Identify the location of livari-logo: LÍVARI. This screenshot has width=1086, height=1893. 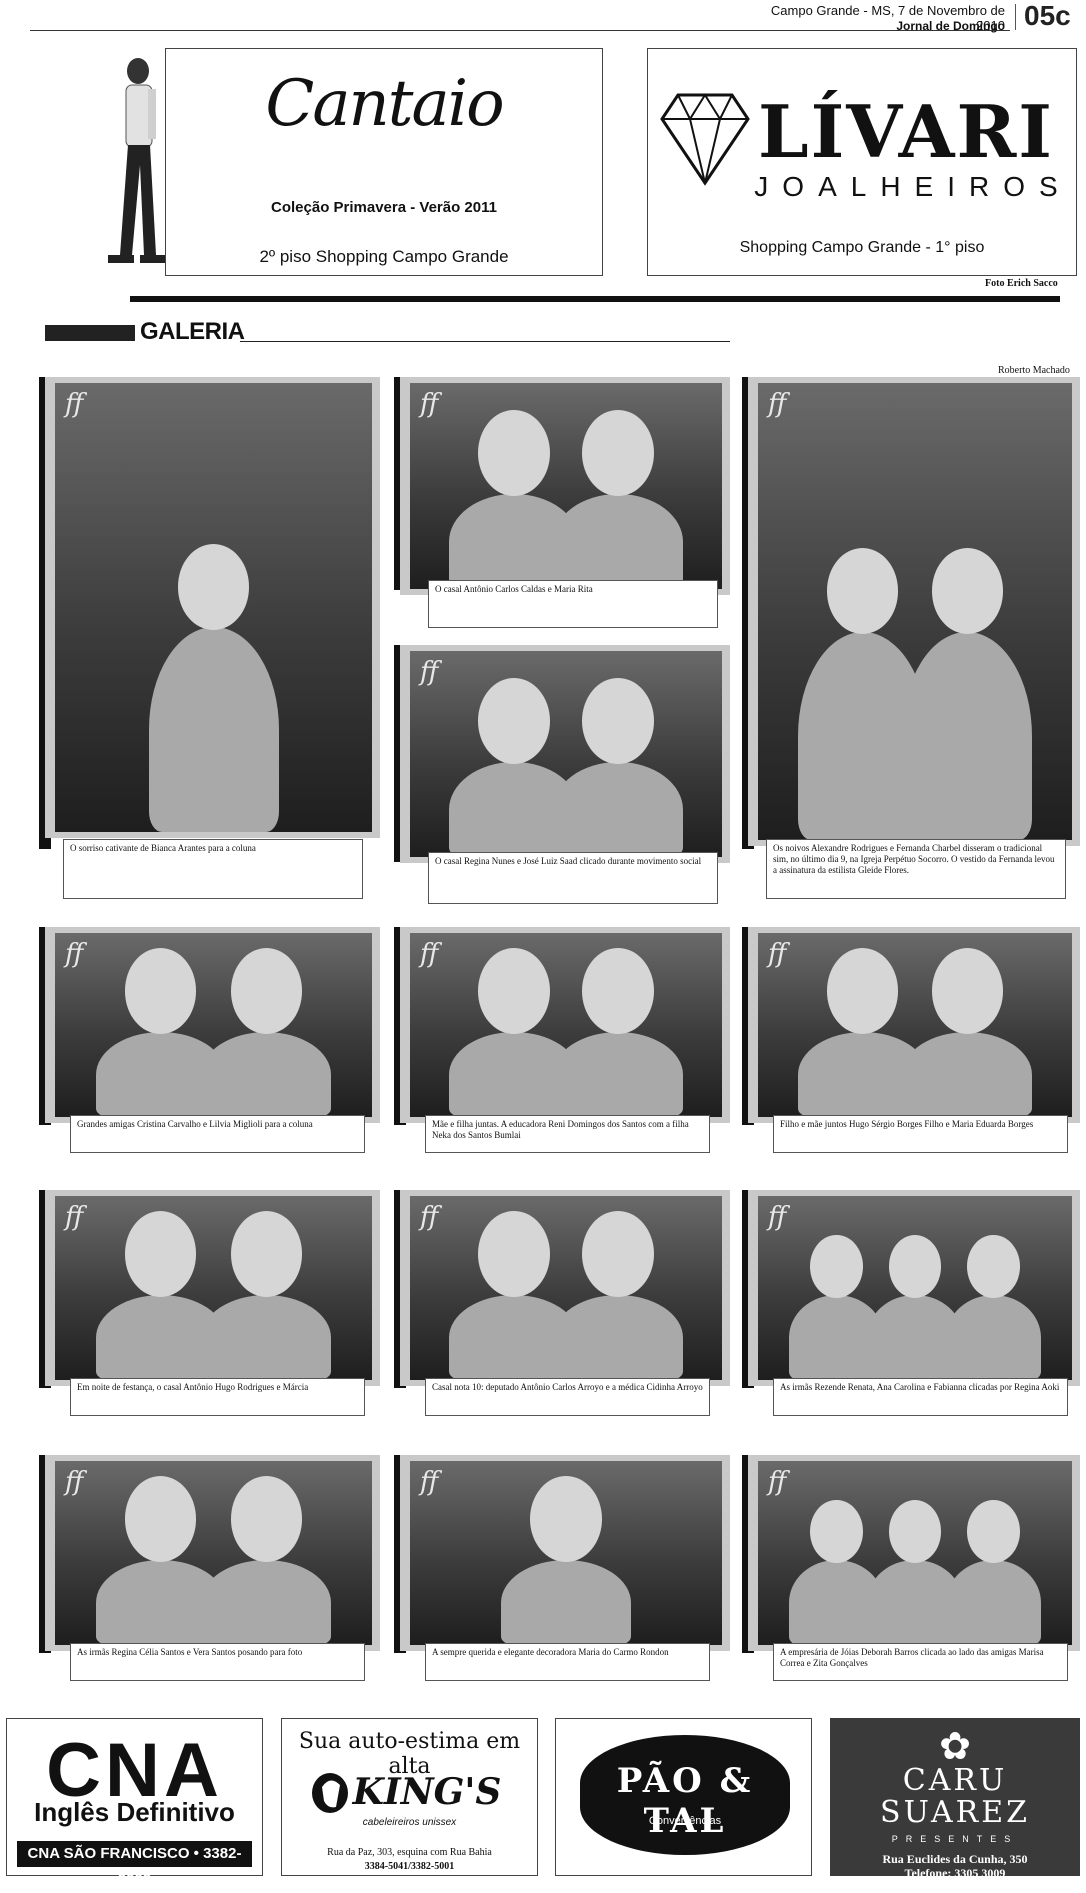
(906, 131).